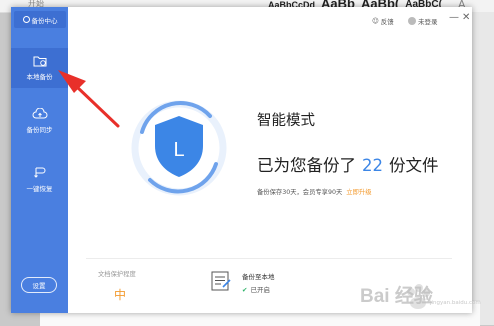 This screenshot has height=326, width=494. I want to click on watermark-text: Bai 经验, so click(396, 296).